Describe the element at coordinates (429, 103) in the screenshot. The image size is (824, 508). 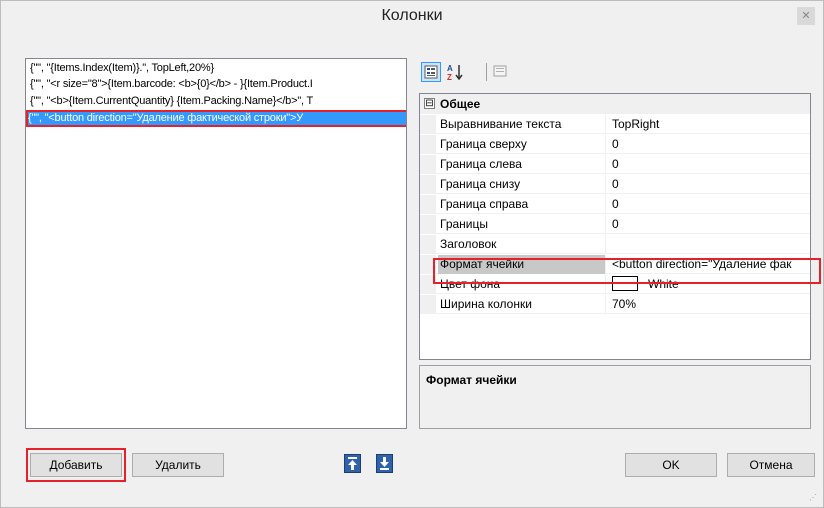
I see `collapse-icon: ⊟` at that location.